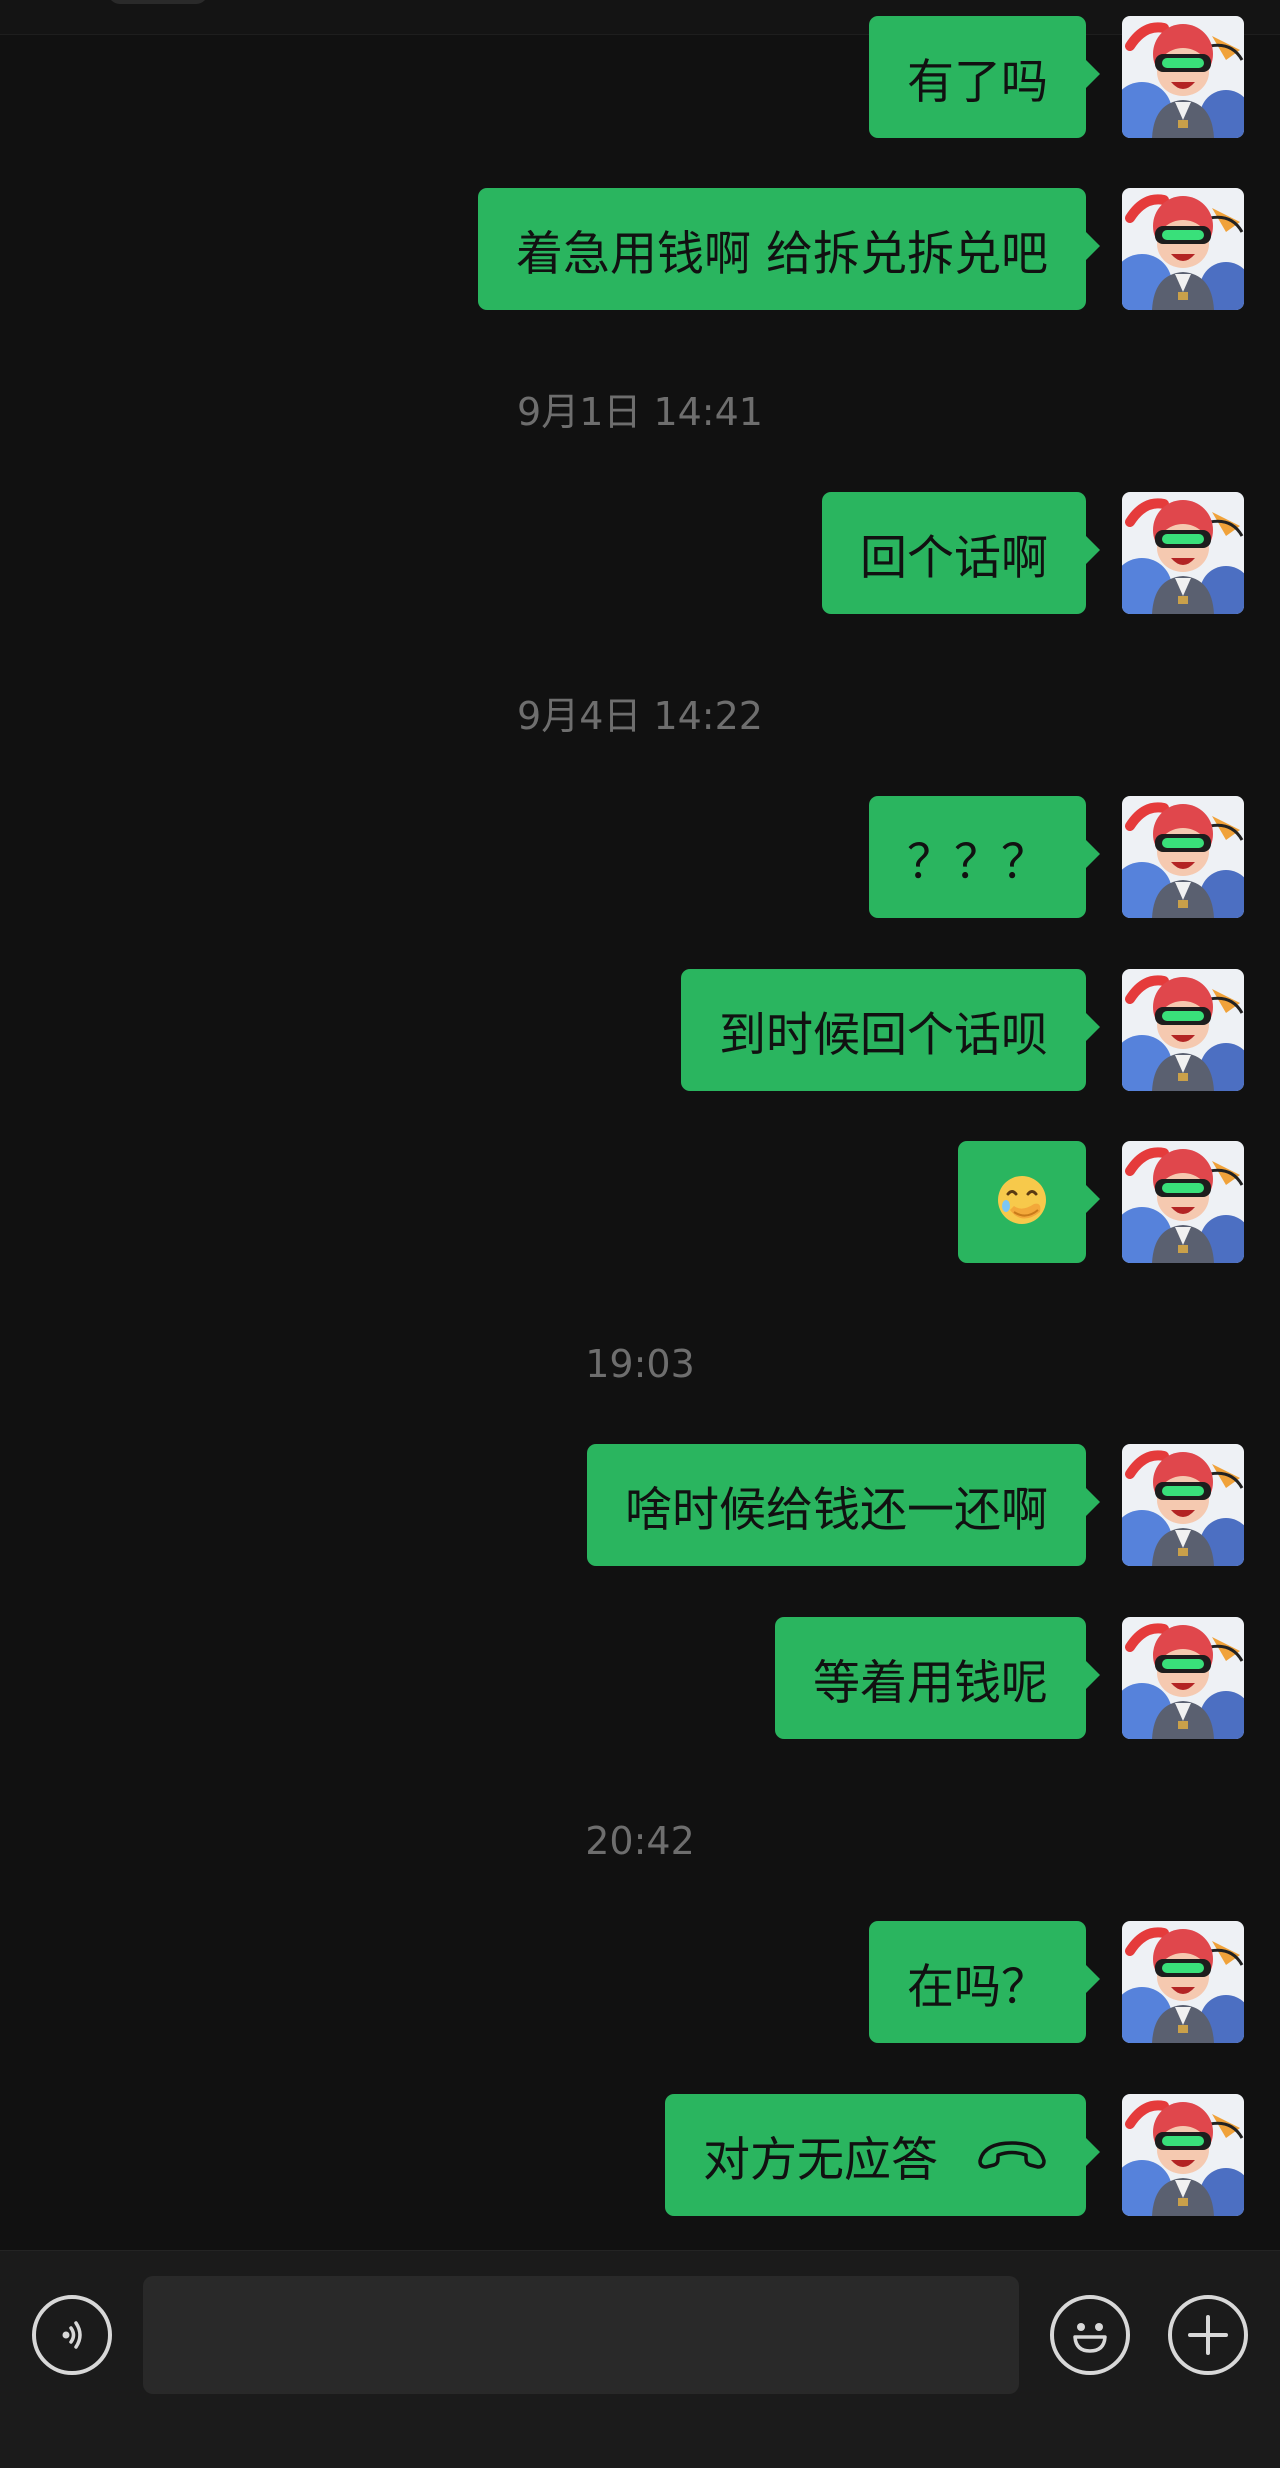 The height and width of the screenshot is (2468, 1280). I want to click on message-row: 着急用钱啊 给拆兑拆兑吧, so click(861, 249).